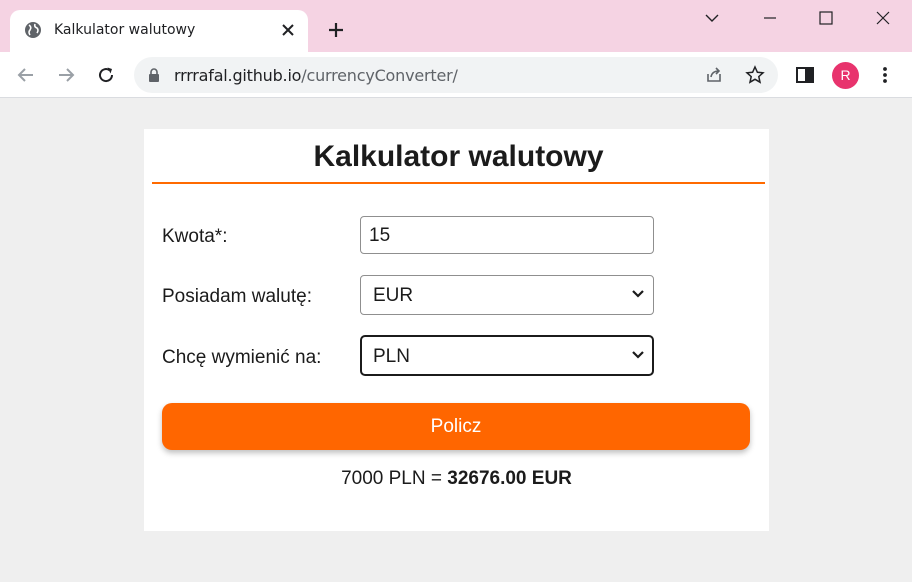 The width and height of the screenshot is (912, 582). I want to click on conversion-result: 7000 PLN = 32676.00 EUR, so click(456, 479).